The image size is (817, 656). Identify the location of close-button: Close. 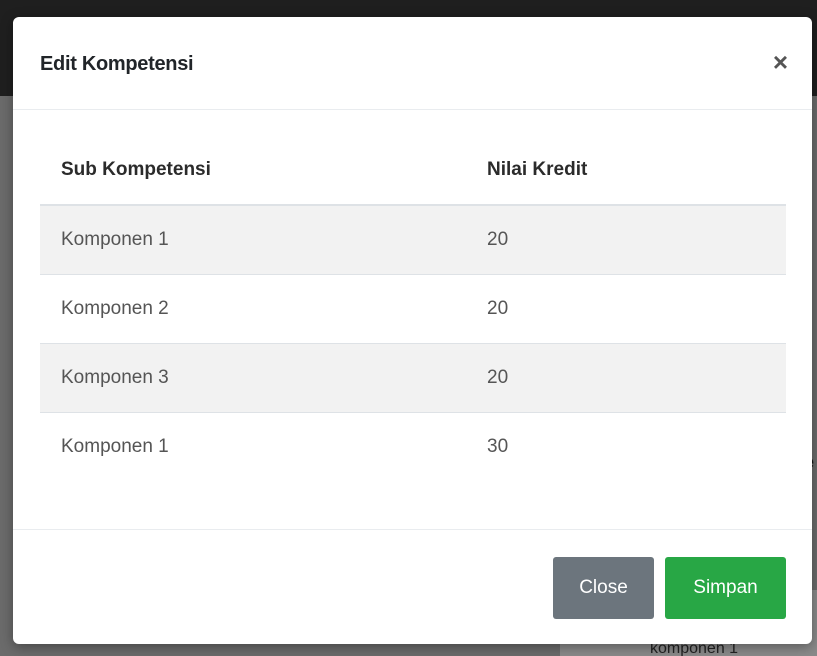
(603, 588).